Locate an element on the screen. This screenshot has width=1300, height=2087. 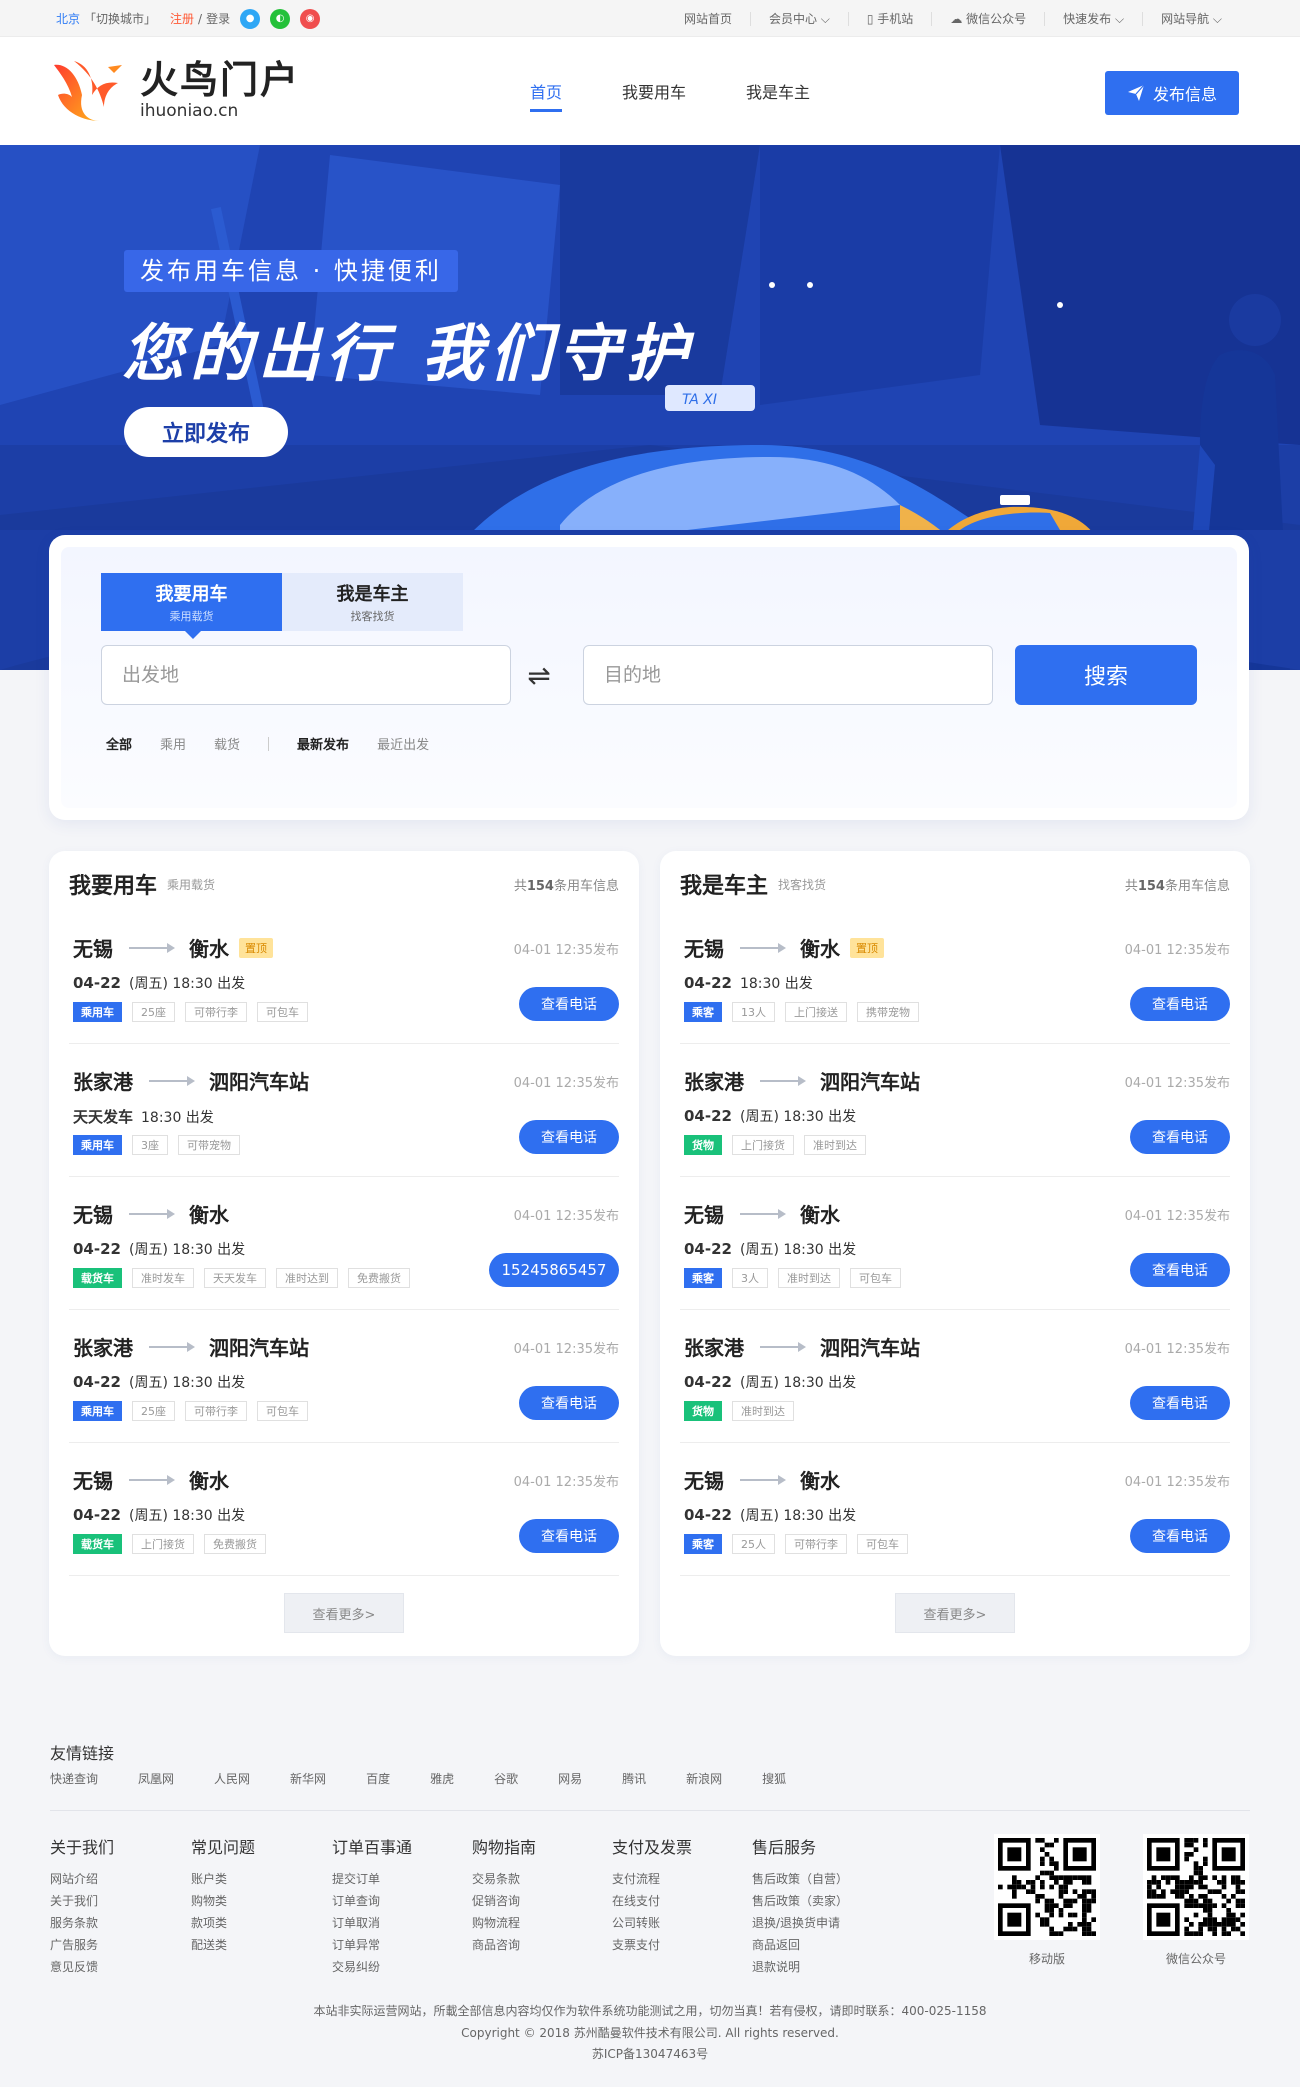
nav-car-owner: 我是车主 is located at coordinates (778, 91).